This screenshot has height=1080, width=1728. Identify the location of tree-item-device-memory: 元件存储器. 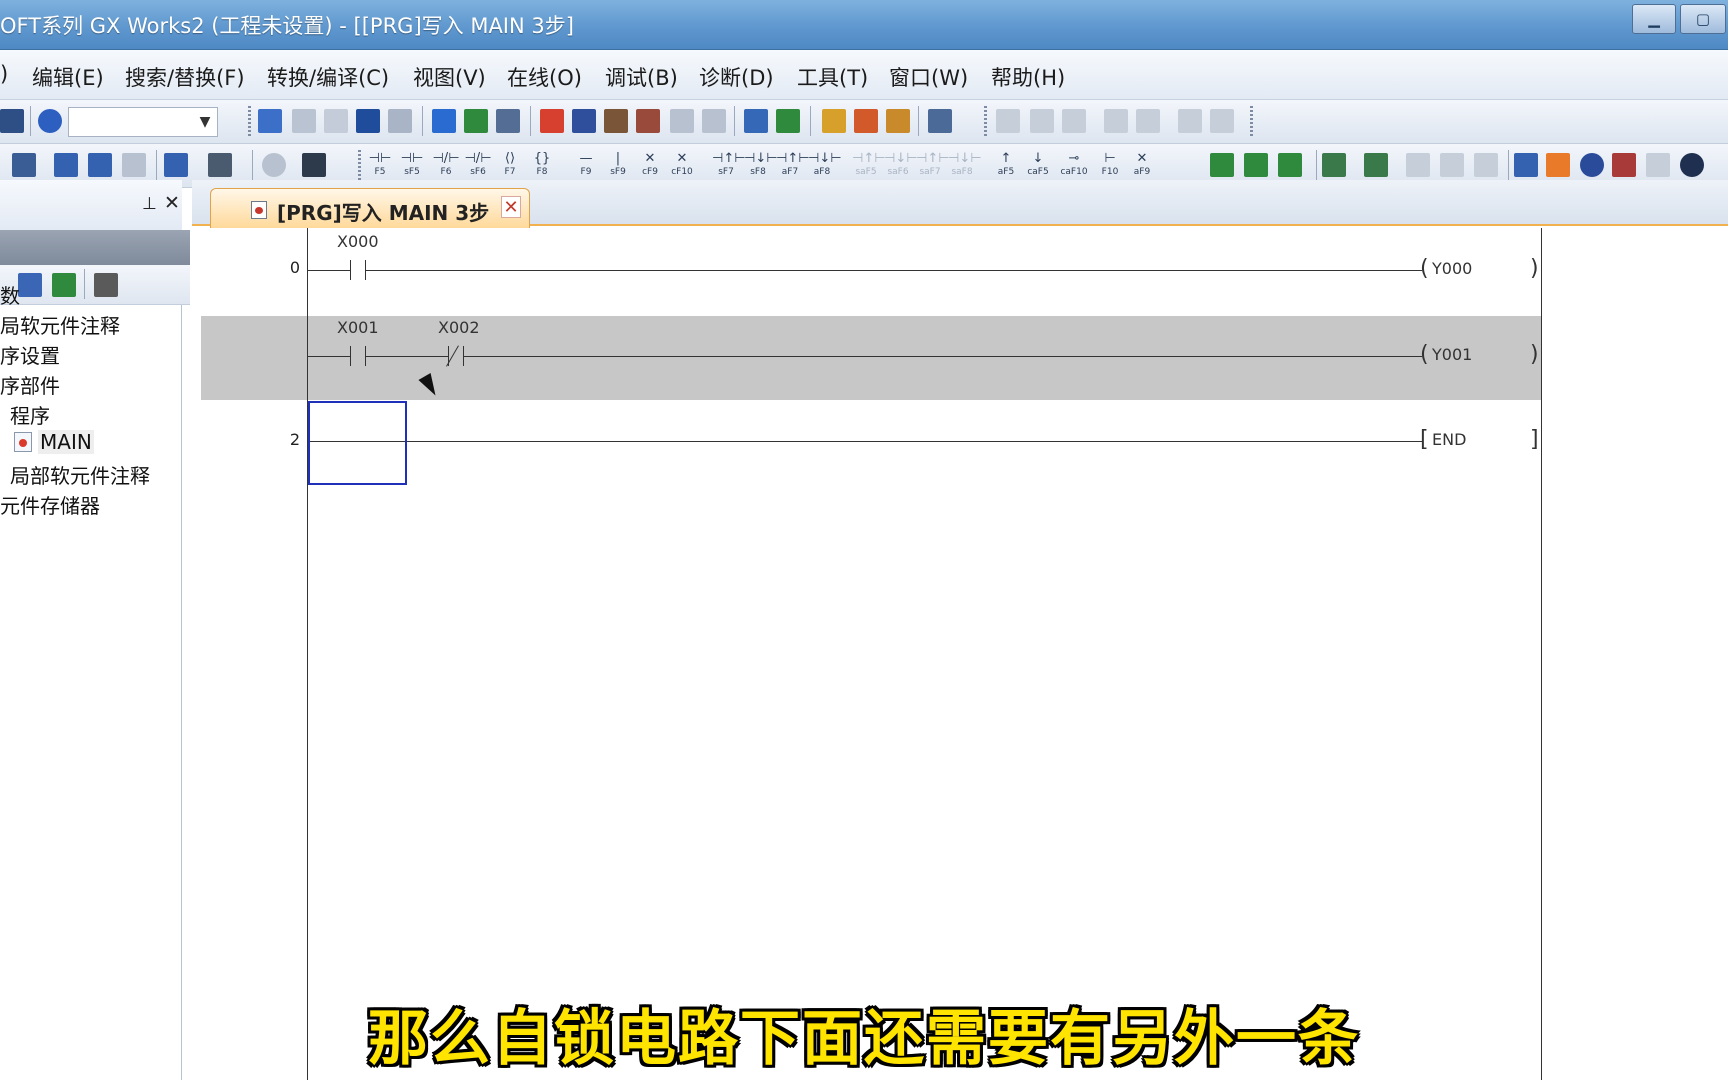
(50, 504).